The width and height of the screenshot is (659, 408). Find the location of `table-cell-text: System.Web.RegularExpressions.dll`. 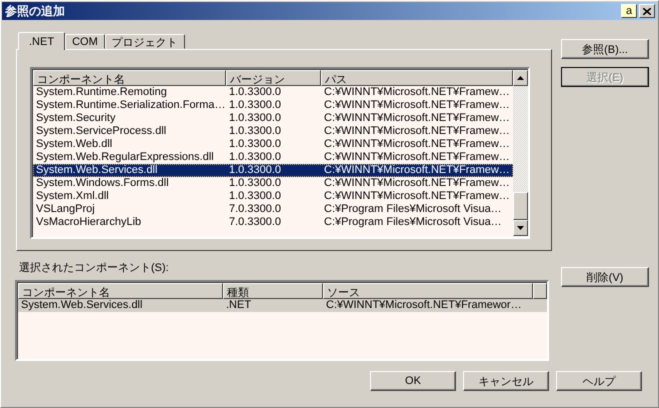

table-cell-text: System.Web.RegularExpressions.dll is located at coordinates (125, 157).